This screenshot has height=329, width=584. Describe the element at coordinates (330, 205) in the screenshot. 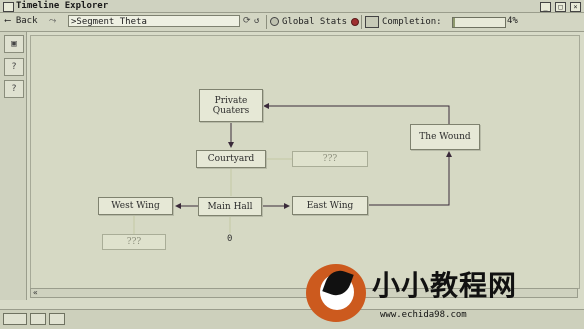

I see `node-east-wing: East Wing` at that location.